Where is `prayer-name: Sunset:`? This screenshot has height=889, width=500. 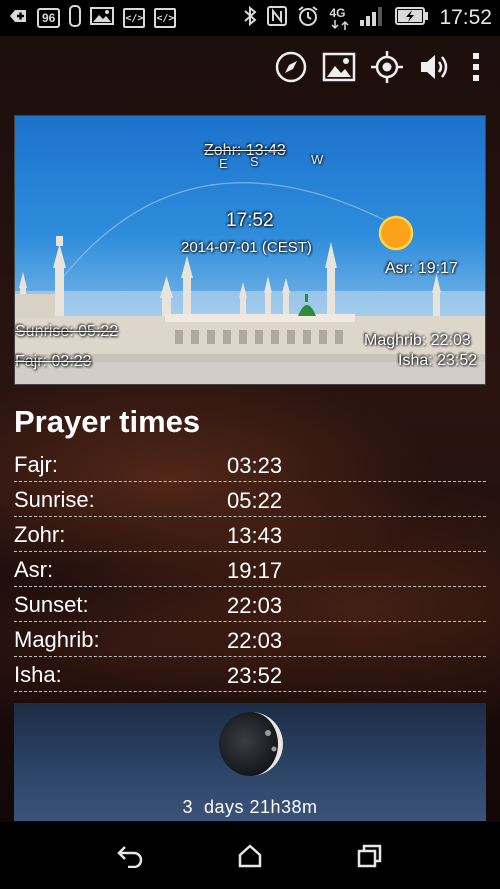
prayer-name: Sunset: is located at coordinates (51, 604).